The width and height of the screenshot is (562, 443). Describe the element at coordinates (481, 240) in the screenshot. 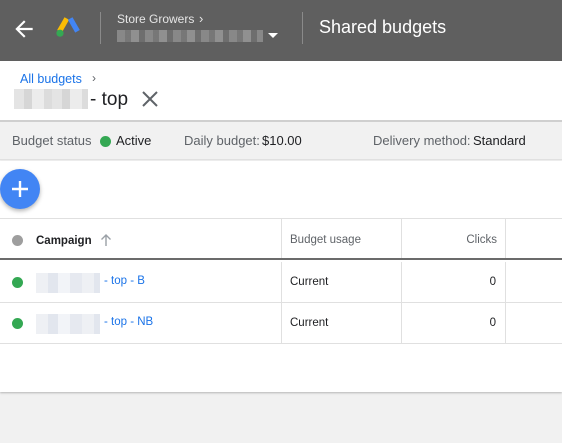

I see `column-header-clicks: Clicks` at that location.